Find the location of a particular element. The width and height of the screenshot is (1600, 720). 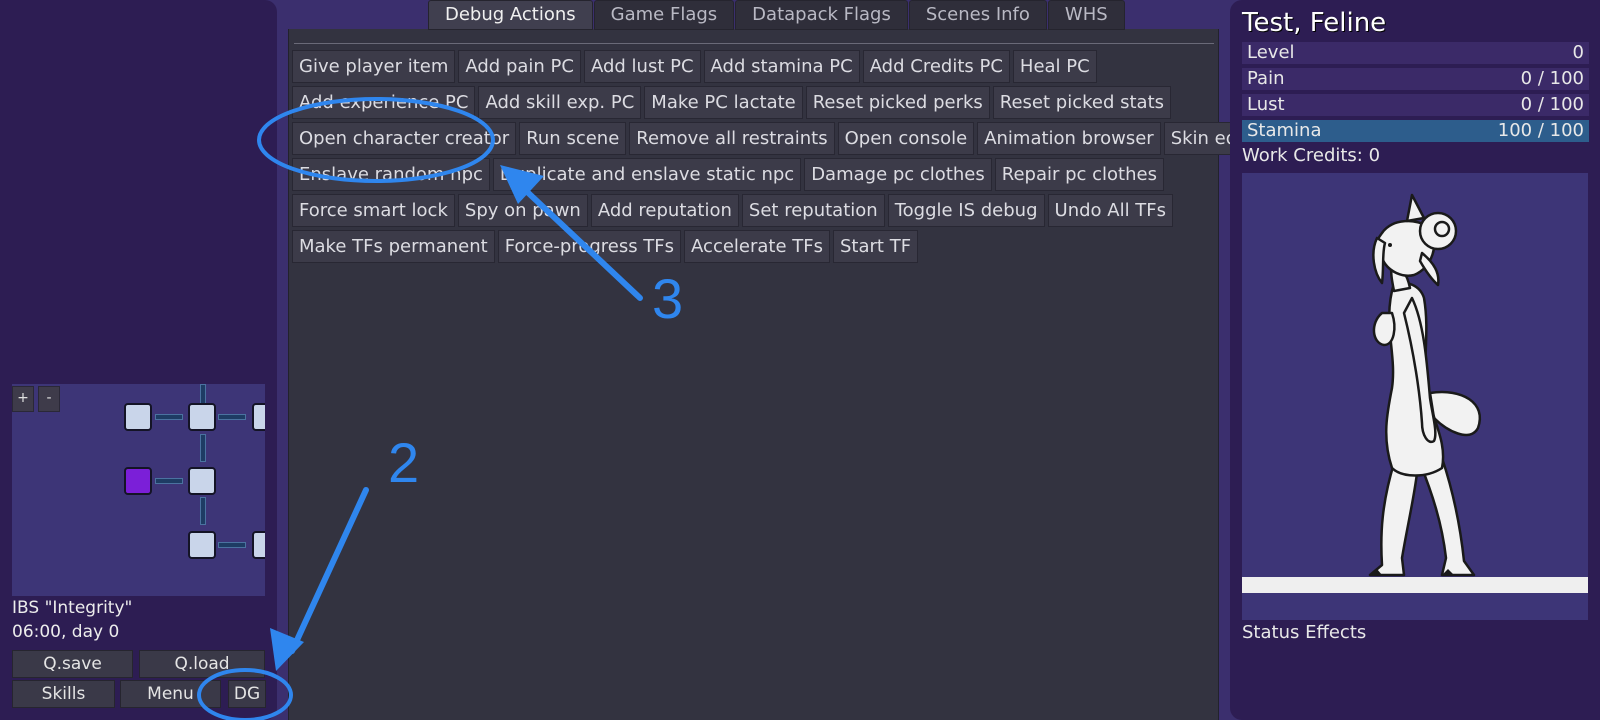

toggle-is-debug-button: Toggle IS debug is located at coordinates (966, 210).